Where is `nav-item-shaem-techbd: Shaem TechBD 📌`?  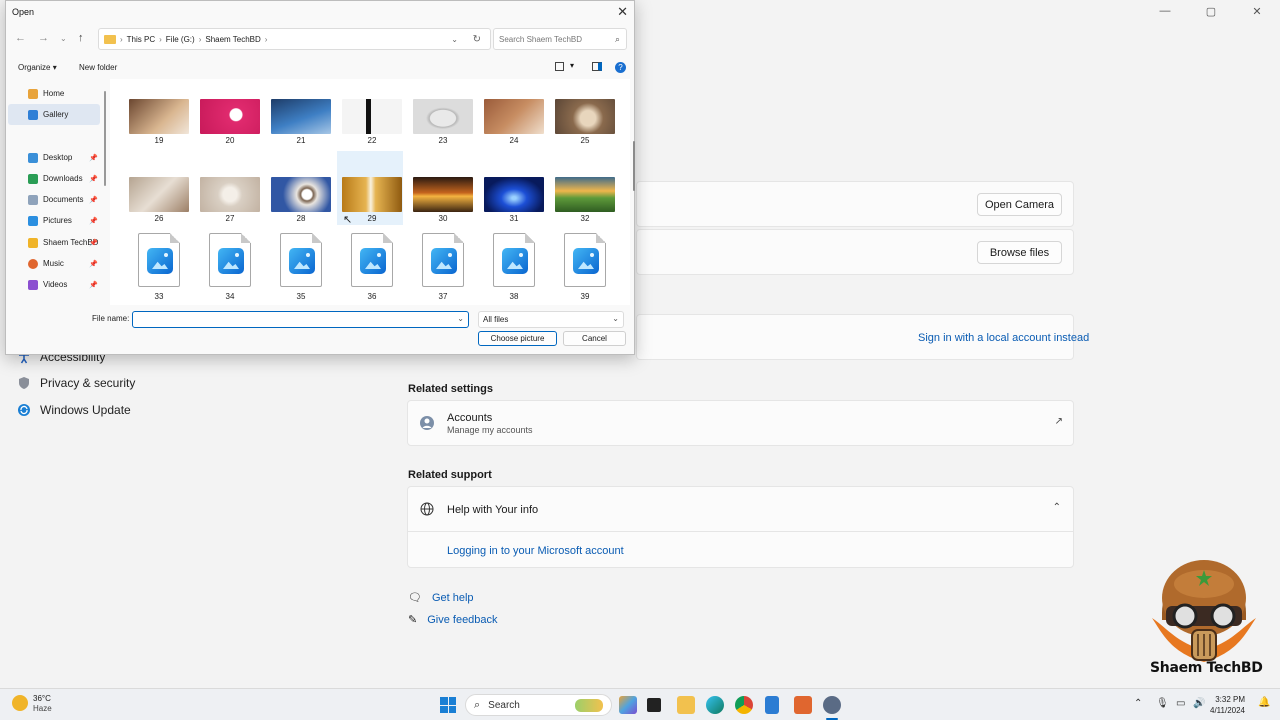
nav-item-shaem-techbd: Shaem TechBD 📌 is located at coordinates (54, 242).